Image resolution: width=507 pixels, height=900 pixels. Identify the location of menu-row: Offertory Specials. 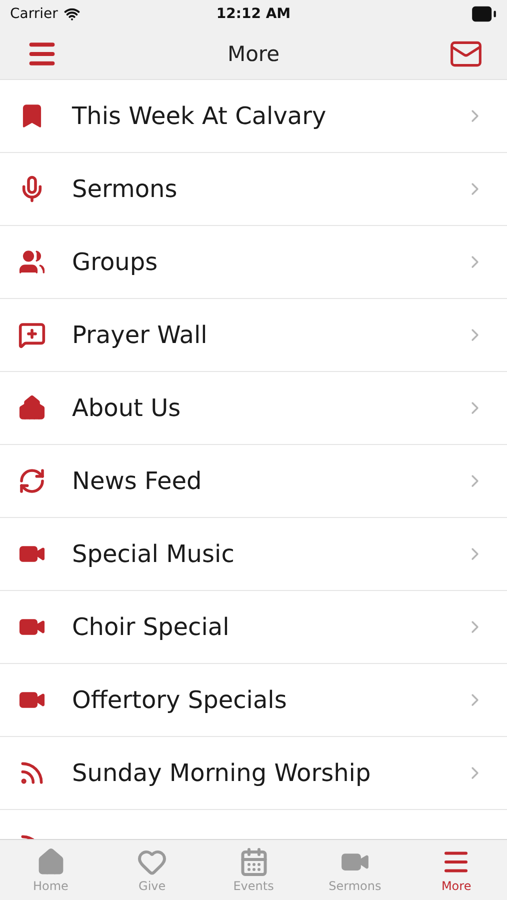
(253, 700).